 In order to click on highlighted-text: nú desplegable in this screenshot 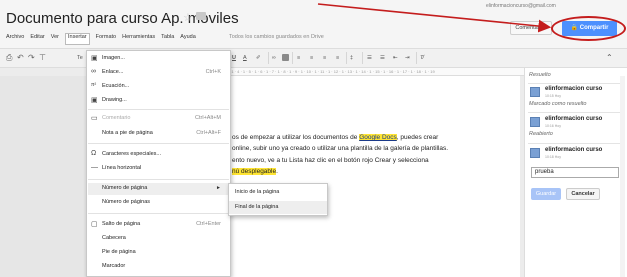, I will do `click(254, 171)`.